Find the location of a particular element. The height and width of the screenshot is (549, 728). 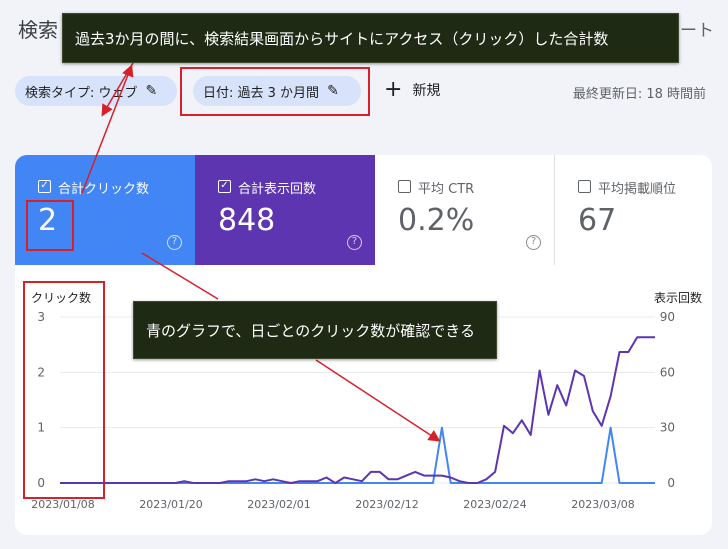

metric-card-average-position: 平均掲載順位 67 is located at coordinates (633, 210).